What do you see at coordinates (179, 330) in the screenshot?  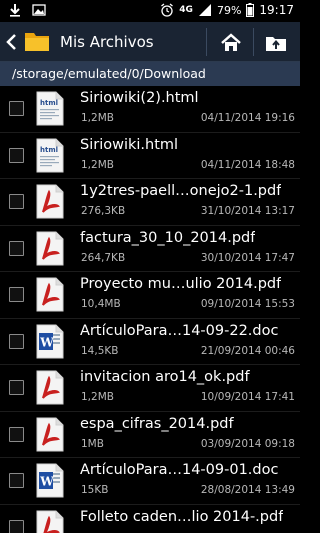 I see `file-name: ArtículoPara…14-09-22.doc` at bounding box center [179, 330].